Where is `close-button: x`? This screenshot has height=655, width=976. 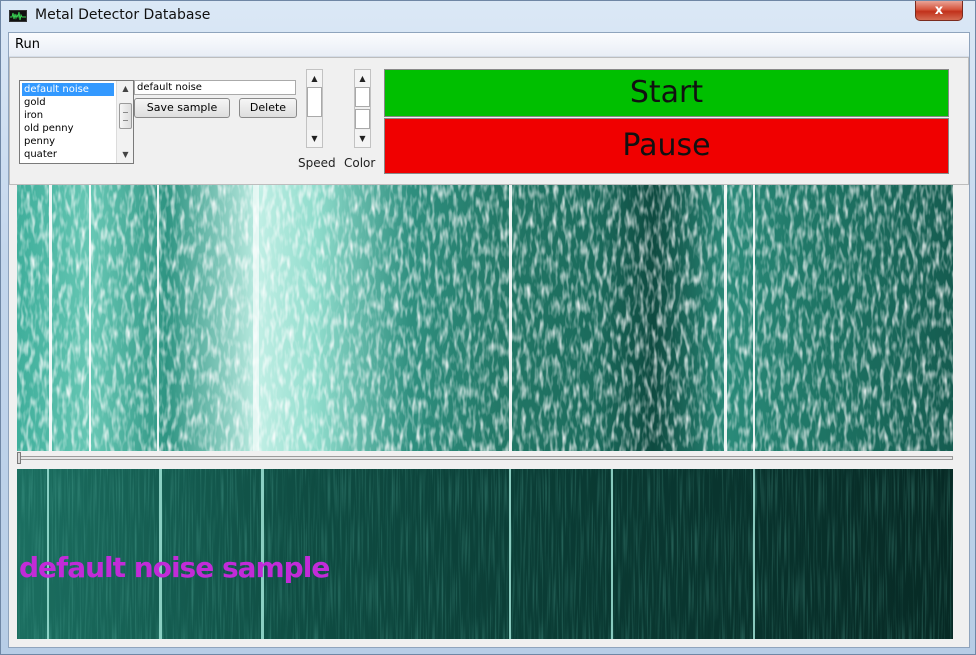 close-button: x is located at coordinates (939, 11).